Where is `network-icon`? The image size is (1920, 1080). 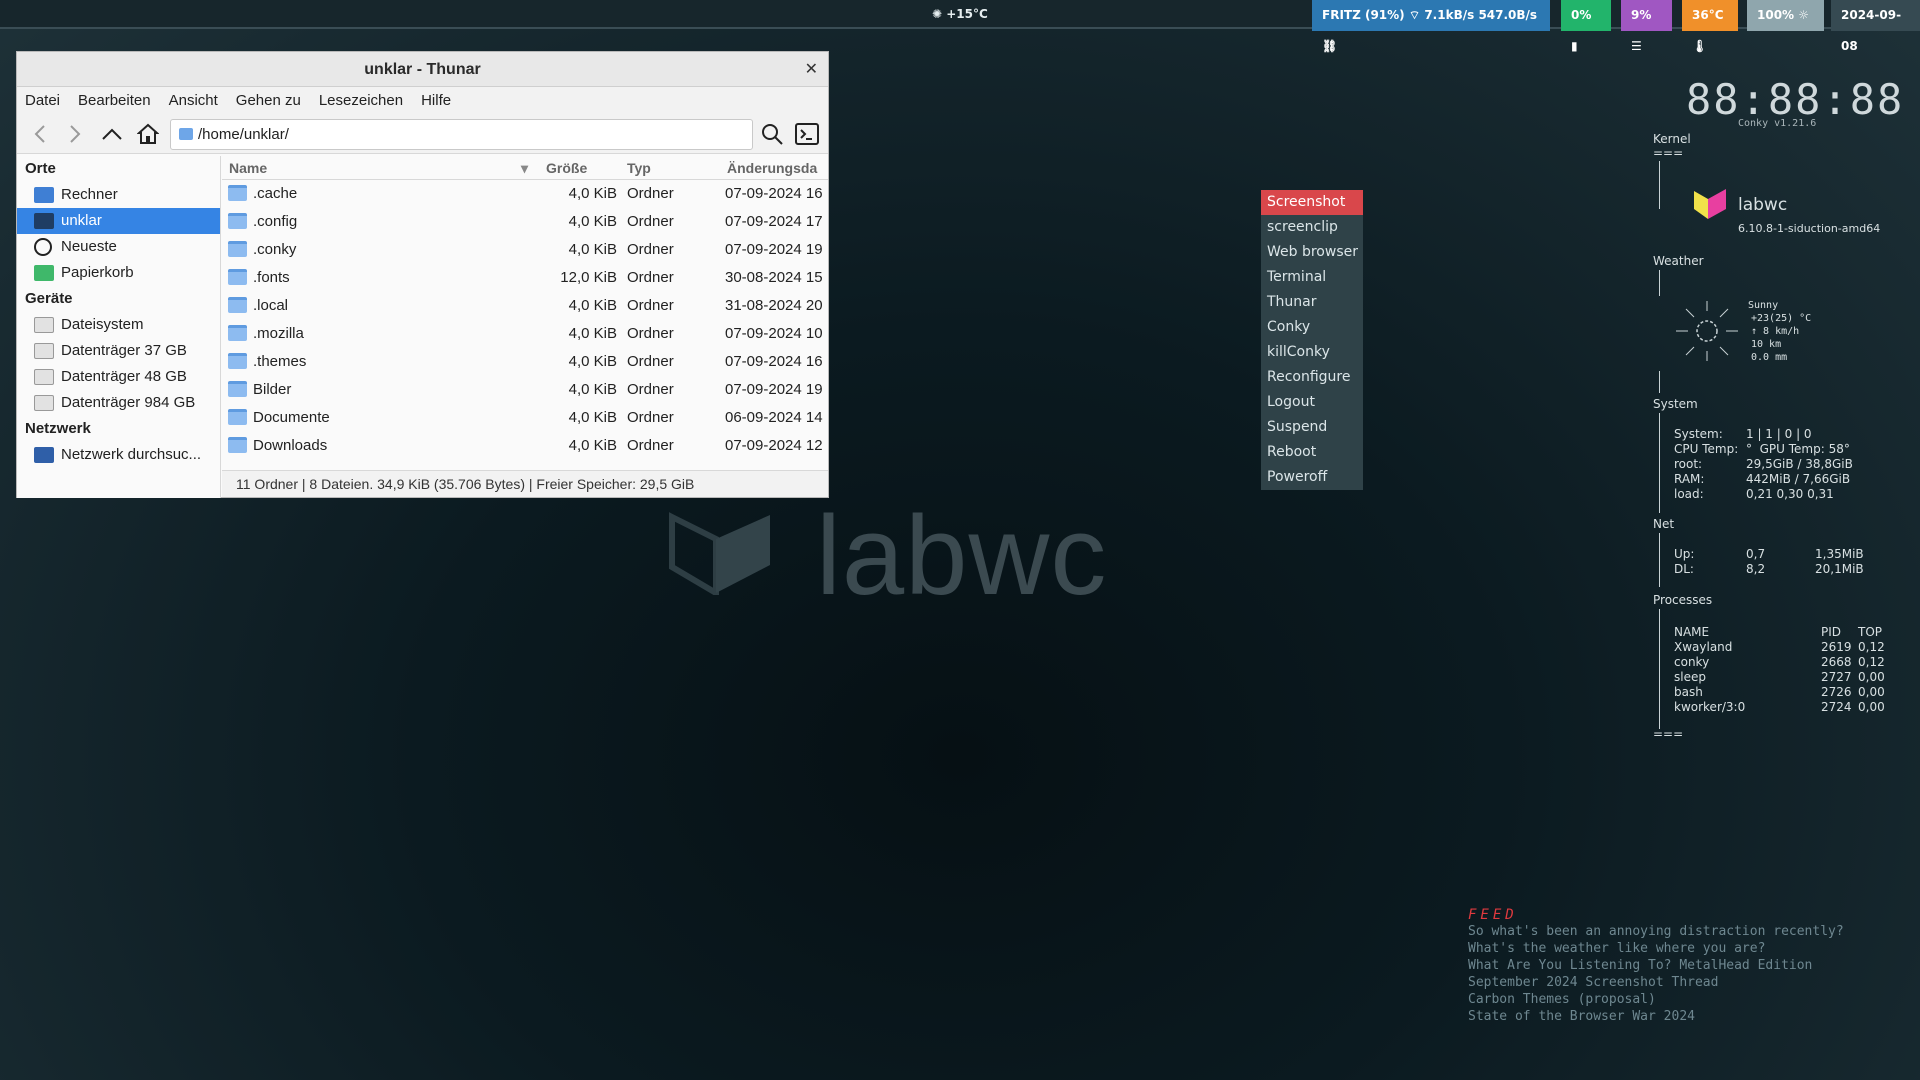
network-icon is located at coordinates (44, 455).